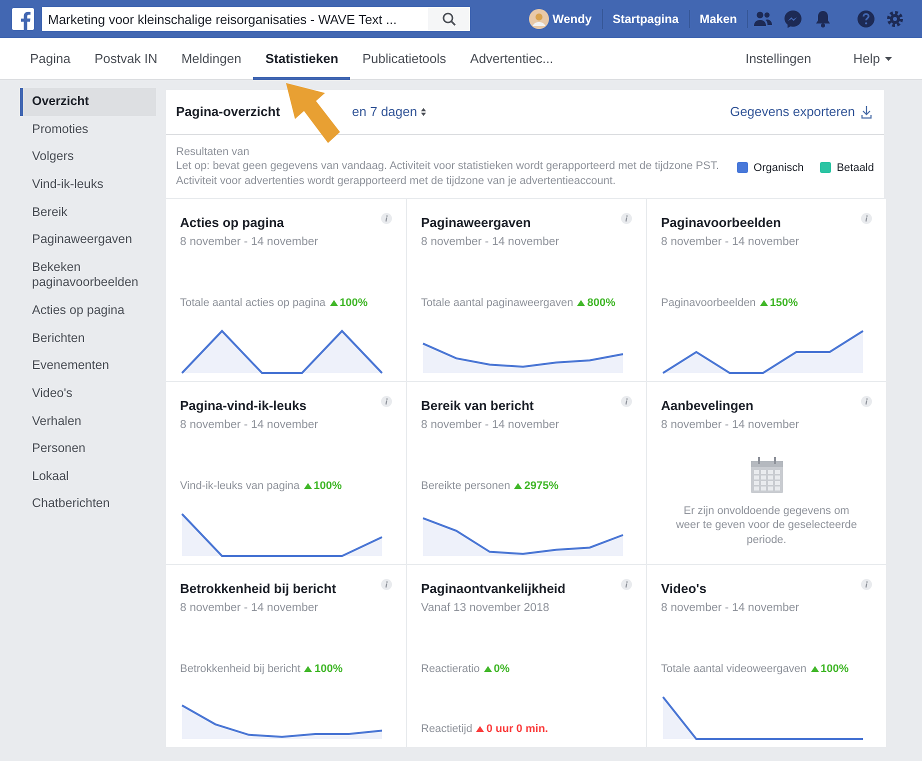  Describe the element at coordinates (240, 669) in the screenshot. I see `metric-label: Betrokkenheid bij bericht` at that location.